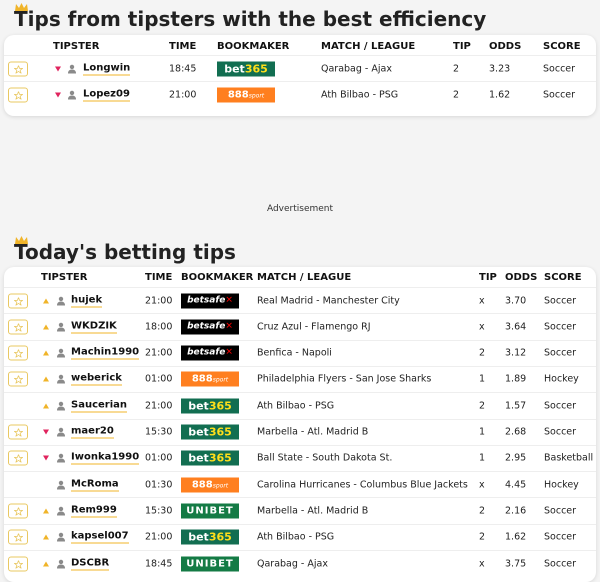  Describe the element at coordinates (87, 300) in the screenshot. I see `tipster-name-link: hujek` at that location.